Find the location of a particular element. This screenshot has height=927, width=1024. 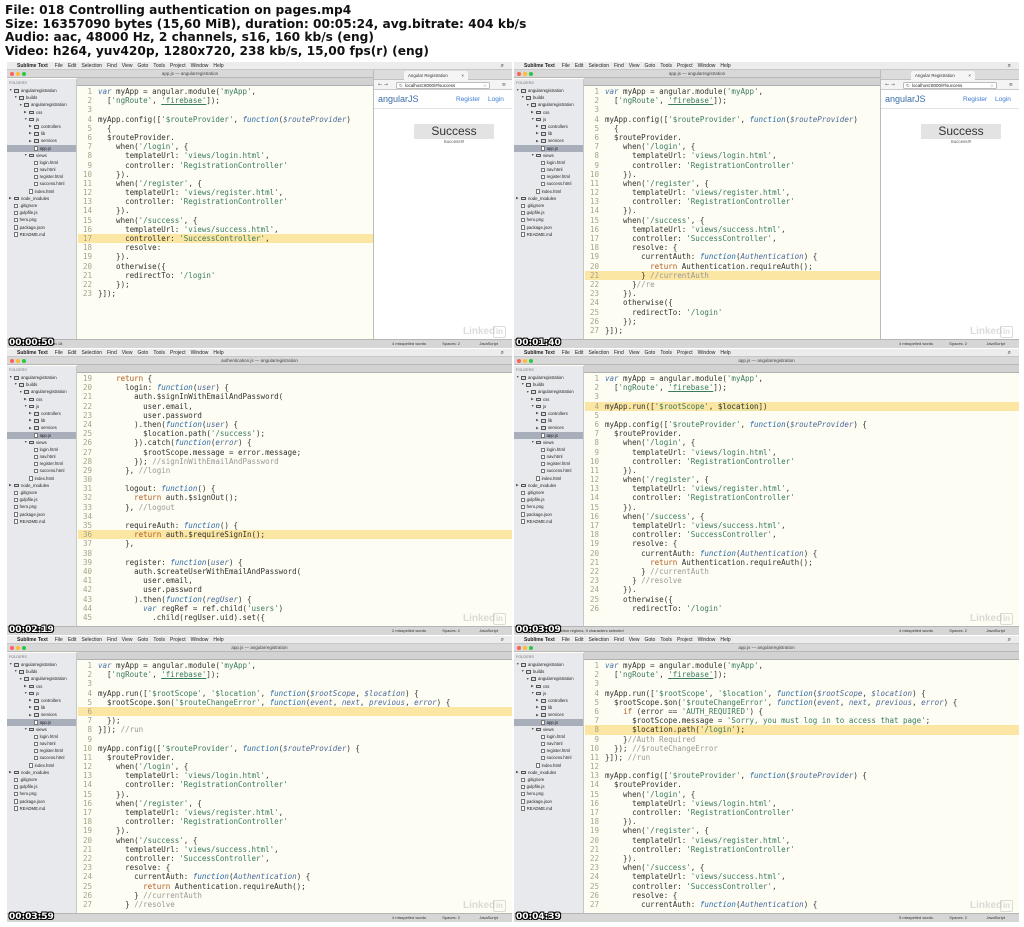

sidebar-tree-item: login.html is located at coordinates (41, 736).